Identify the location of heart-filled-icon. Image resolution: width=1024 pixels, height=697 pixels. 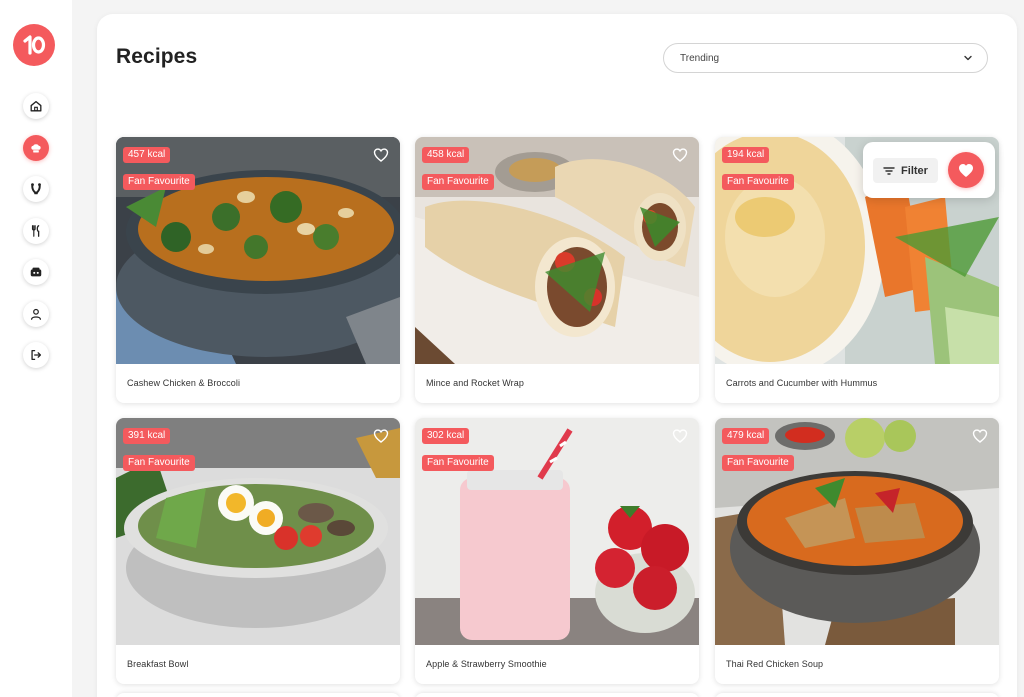
(966, 170).